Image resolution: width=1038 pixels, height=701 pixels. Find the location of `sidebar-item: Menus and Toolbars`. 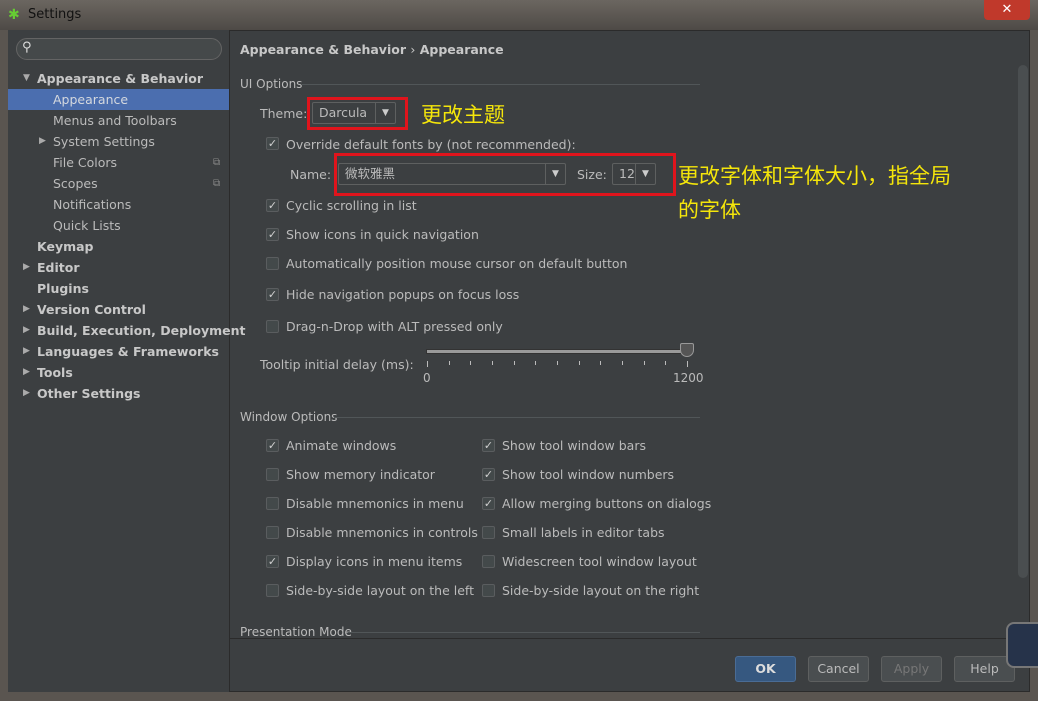

sidebar-item: Menus and Toolbars is located at coordinates (118, 120).